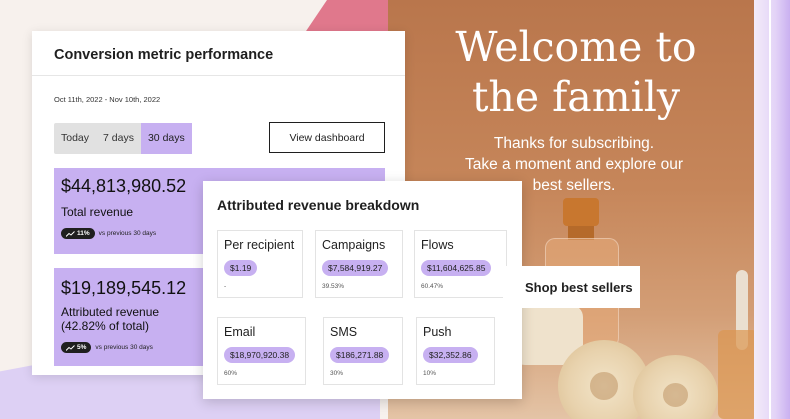  What do you see at coordinates (260, 355) in the screenshot?
I see `tile-value: $18,970,920.38` at bounding box center [260, 355].